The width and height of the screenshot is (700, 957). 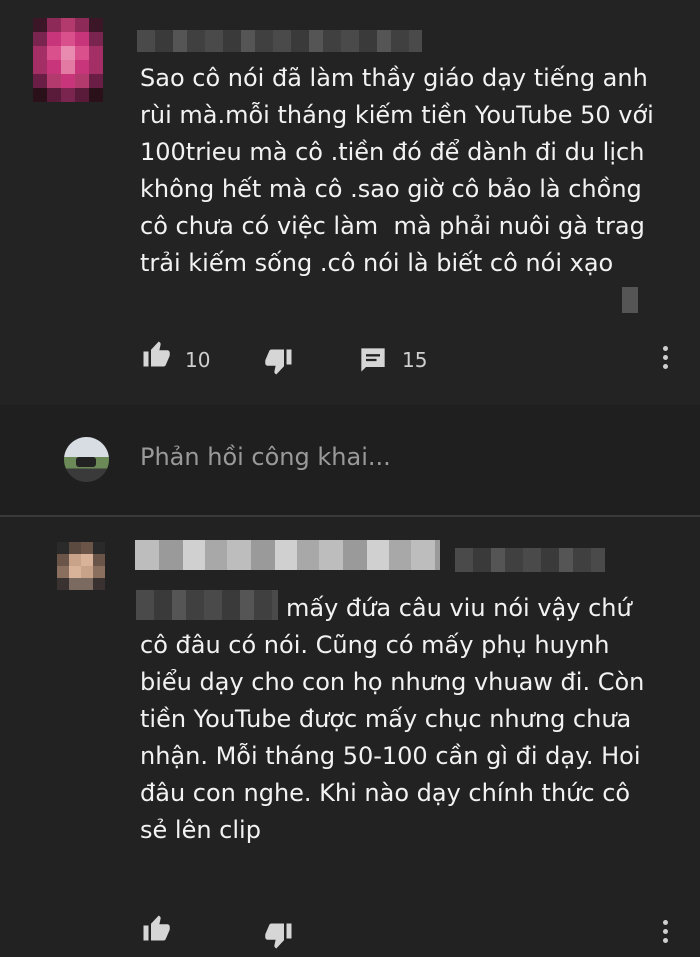 I want to click on comment-icon, so click(x=373, y=362).